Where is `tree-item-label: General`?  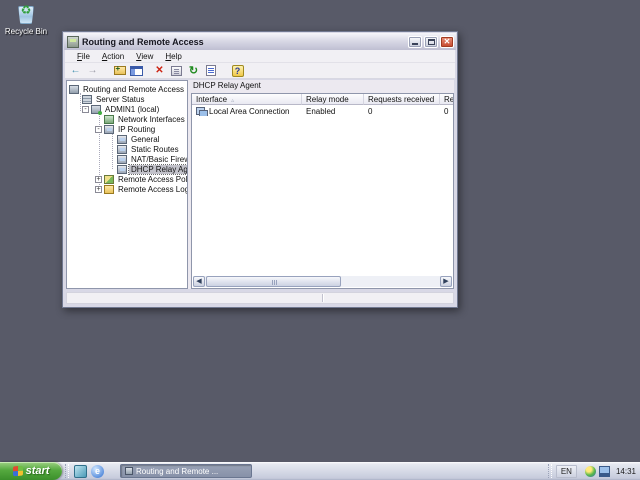 tree-item-label: General is located at coordinates (145, 139).